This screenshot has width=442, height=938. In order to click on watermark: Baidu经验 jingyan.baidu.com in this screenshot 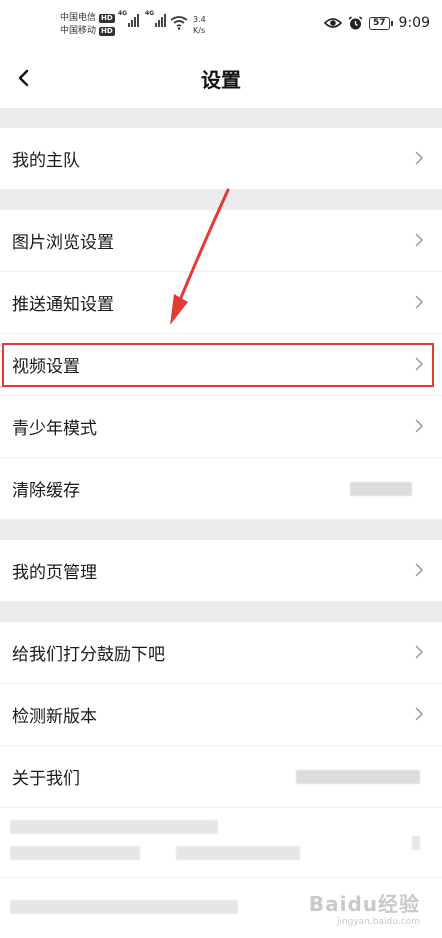, I will do `click(364, 907)`.